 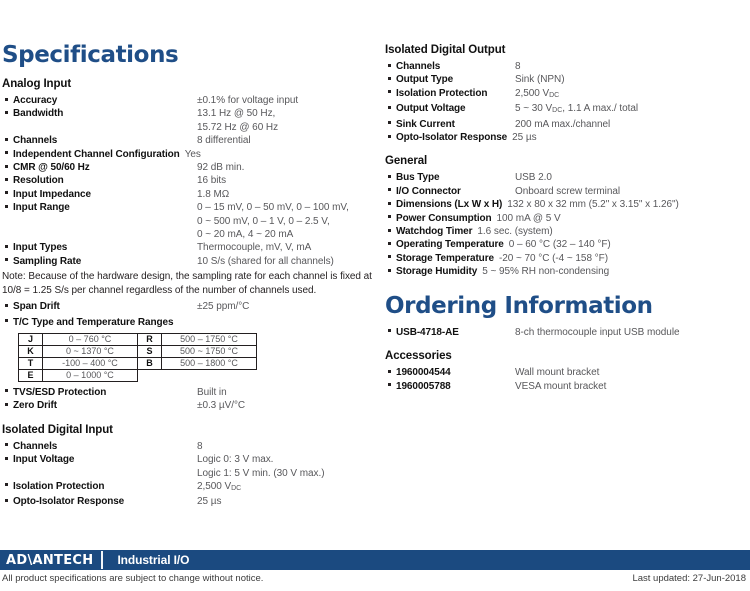 I want to click on spec-label: Channels, so click(x=35, y=446).